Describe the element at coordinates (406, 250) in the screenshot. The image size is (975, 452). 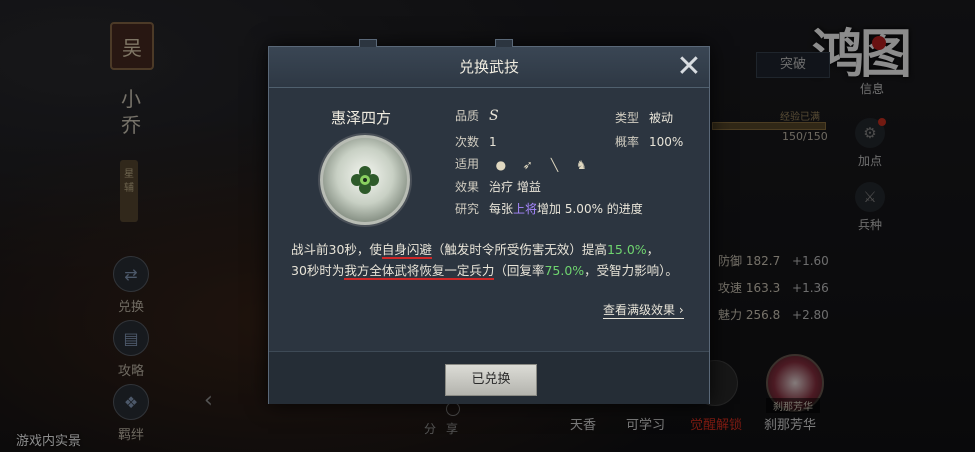
I see `desc-underlined: 自身闪避` at that location.